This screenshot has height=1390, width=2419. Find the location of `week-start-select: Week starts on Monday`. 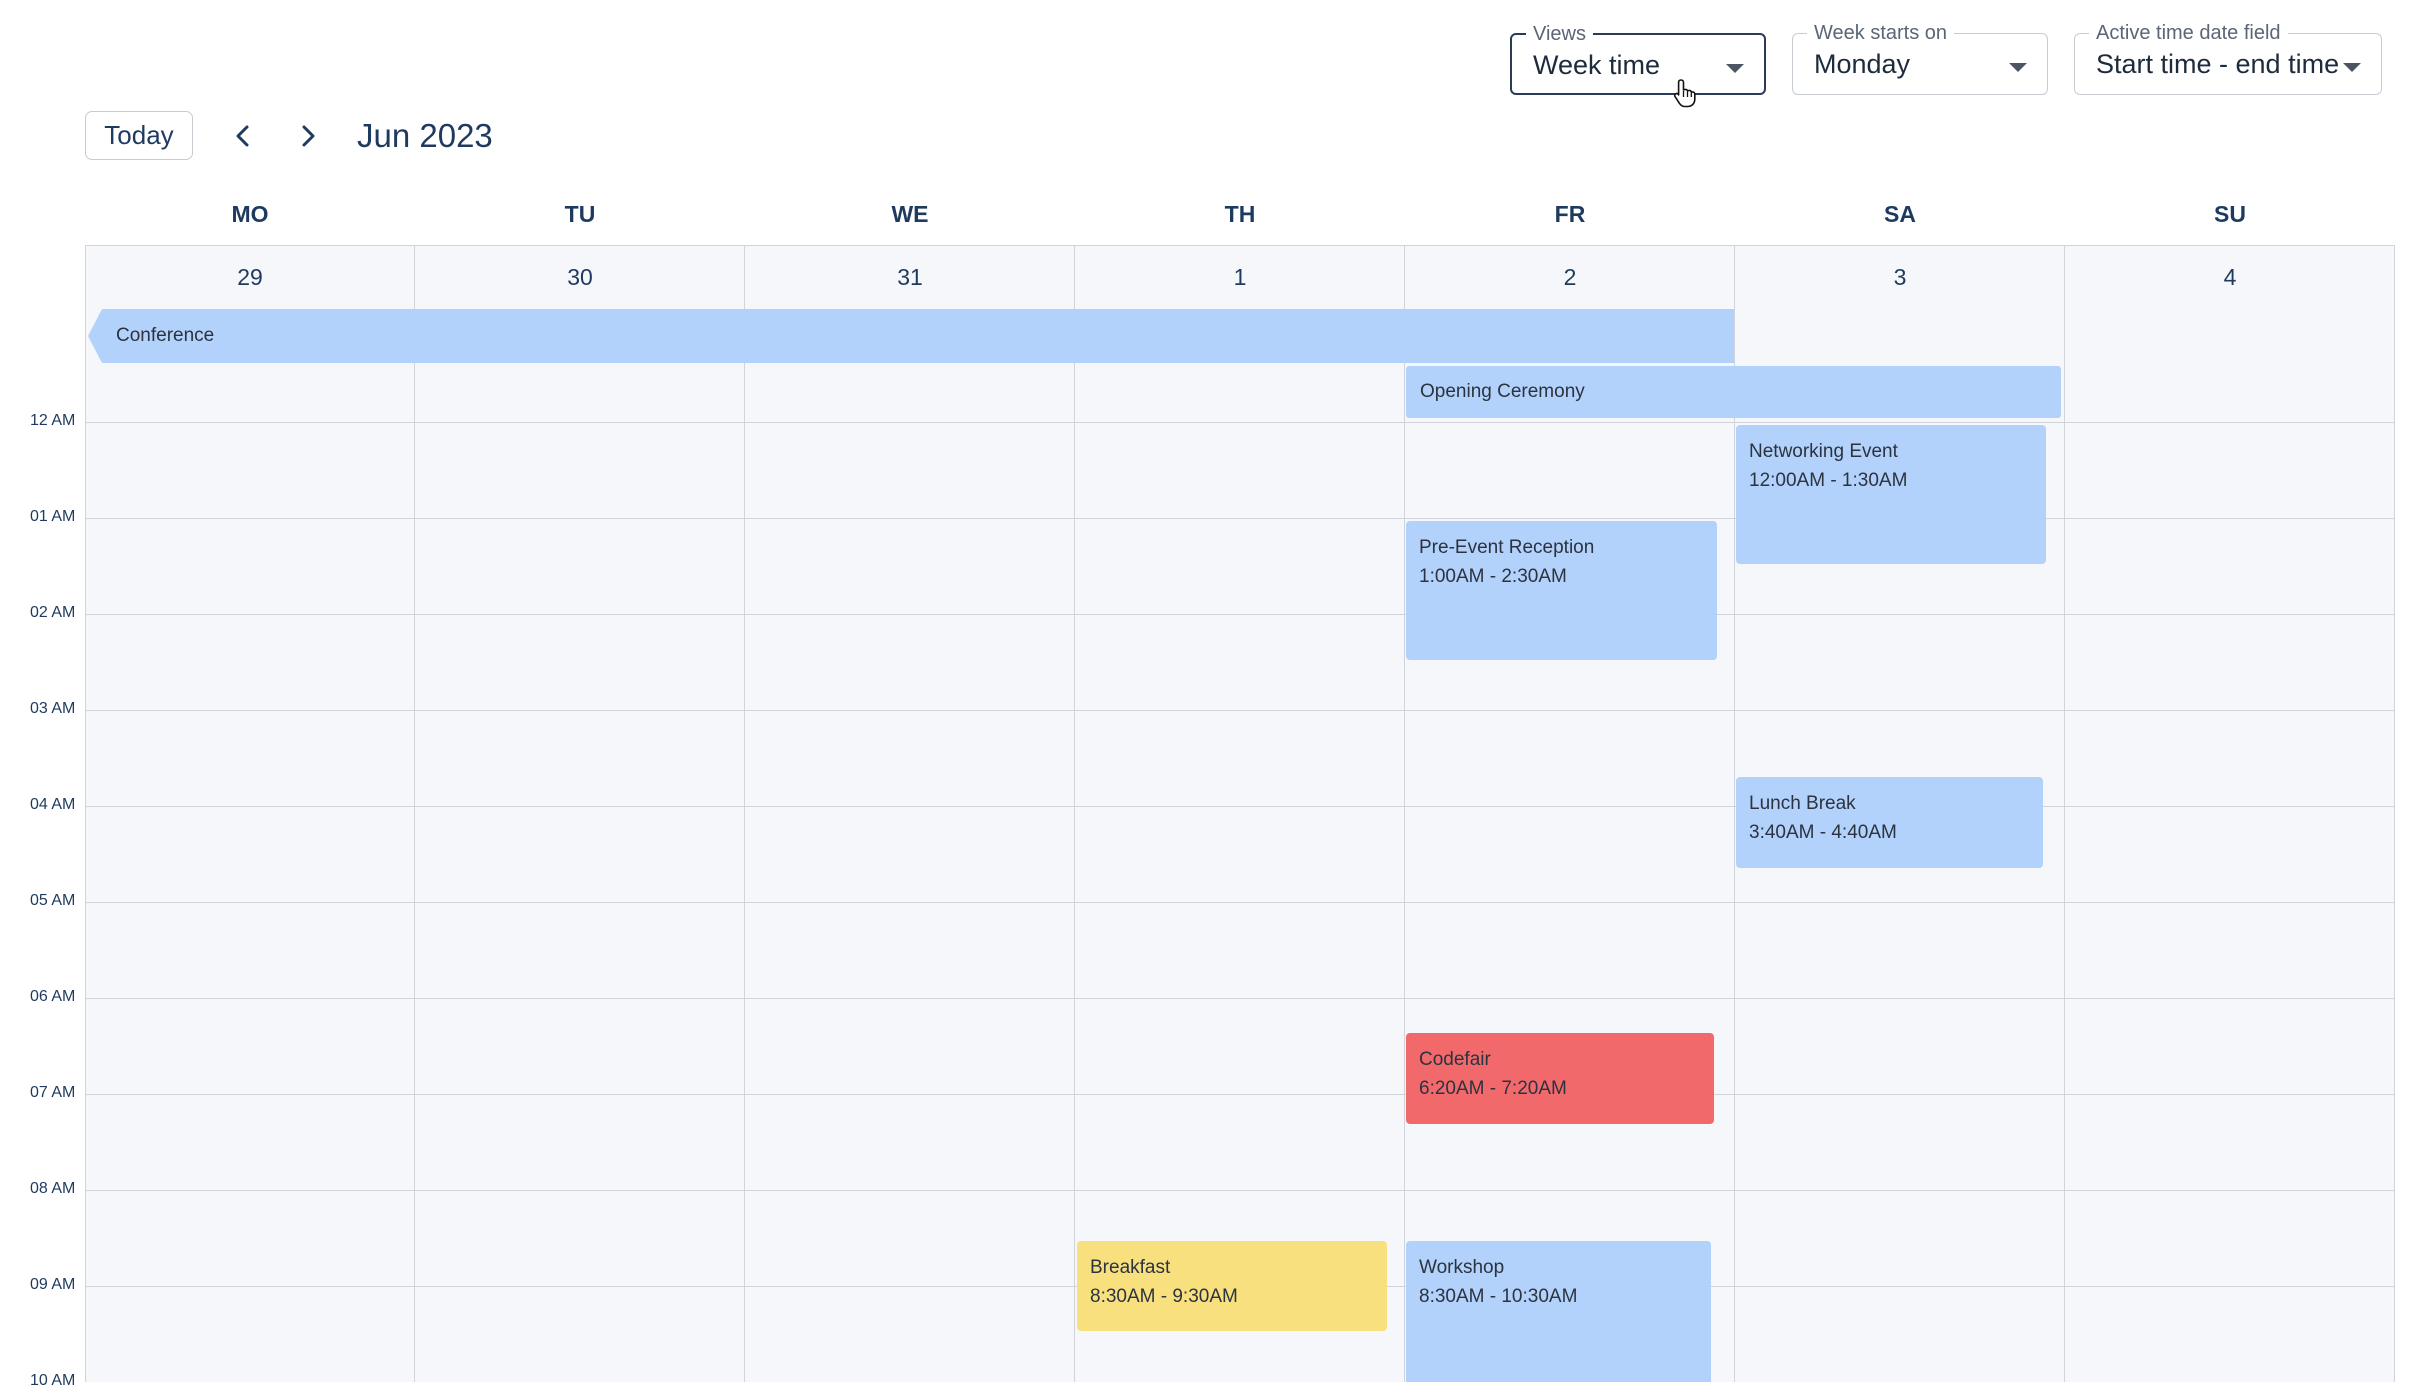

week-start-select: Week starts on Monday is located at coordinates (1920, 58).